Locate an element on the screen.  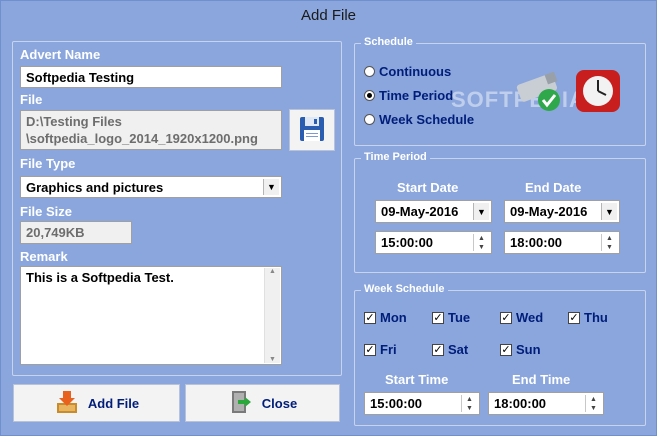
start-time-value: 15:00:00 is located at coordinates (407, 242).